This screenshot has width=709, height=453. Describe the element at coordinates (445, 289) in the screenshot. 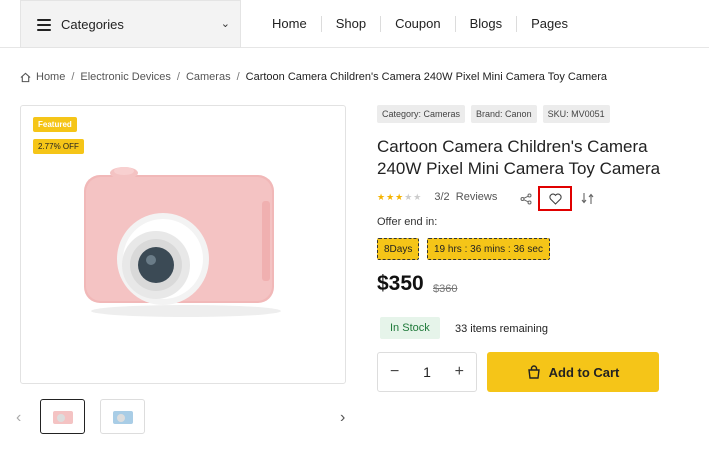

I see `old-price: $360` at that location.